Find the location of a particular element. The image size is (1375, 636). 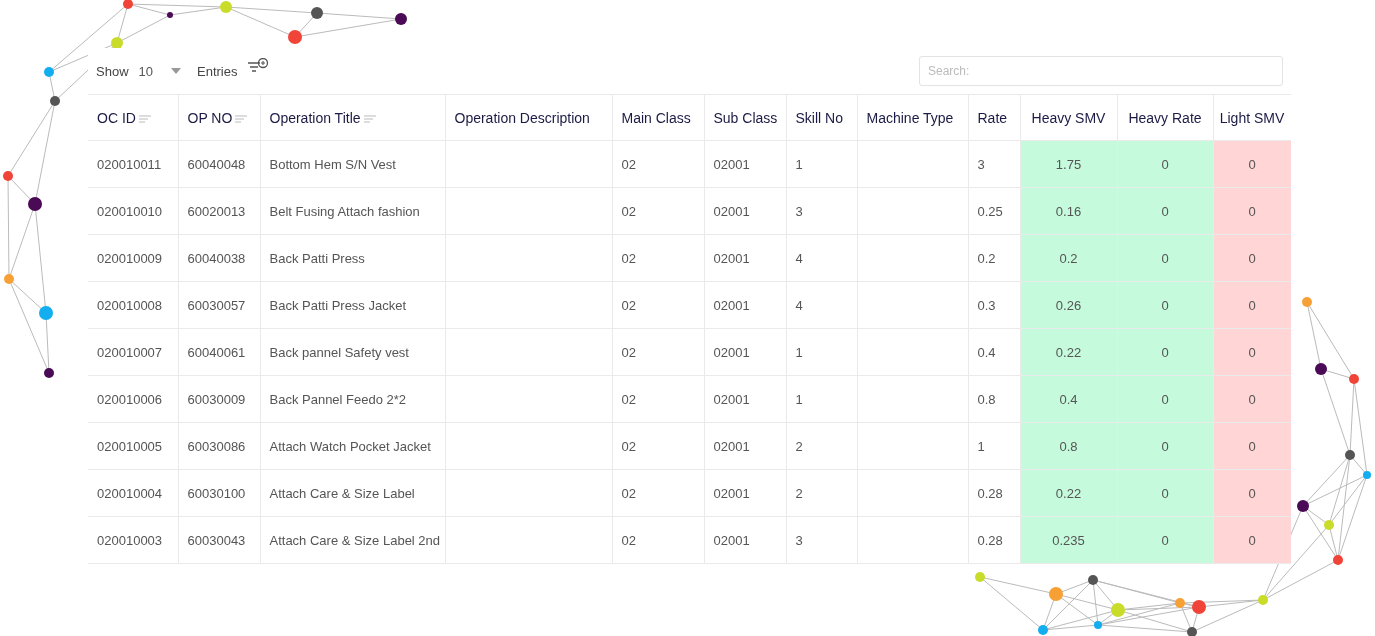

column-header: Main Class is located at coordinates (658, 117).